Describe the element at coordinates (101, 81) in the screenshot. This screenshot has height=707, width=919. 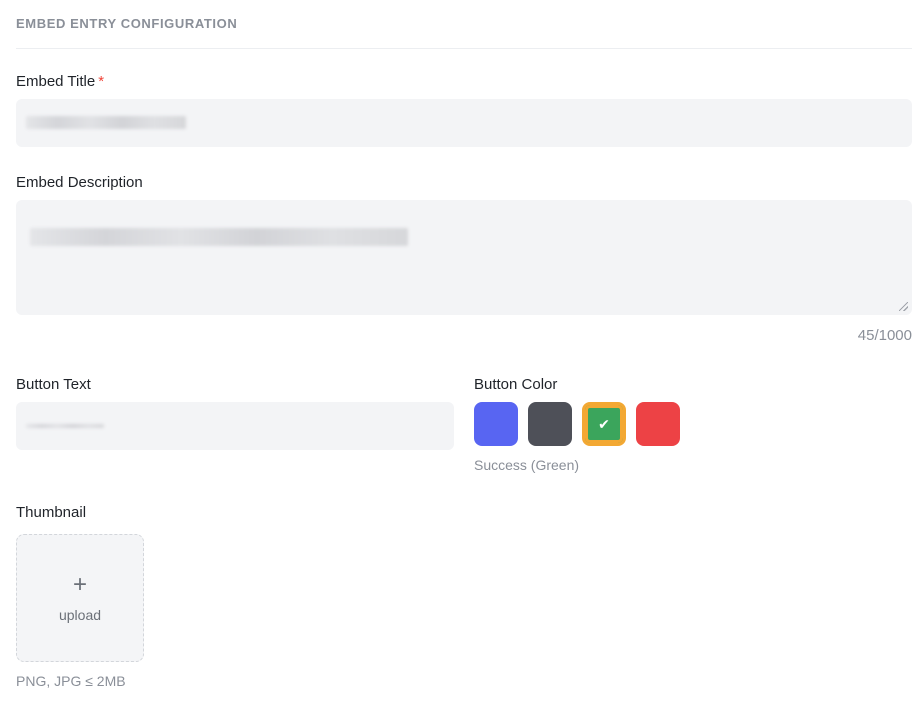
I see `required-mark: *` at that location.